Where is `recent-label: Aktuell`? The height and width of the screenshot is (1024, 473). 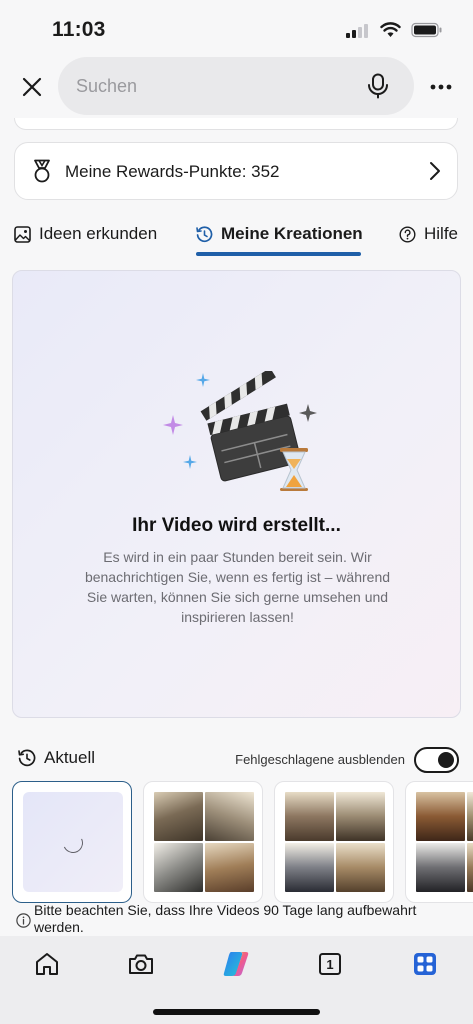
recent-label: Aktuell is located at coordinates (56, 758).